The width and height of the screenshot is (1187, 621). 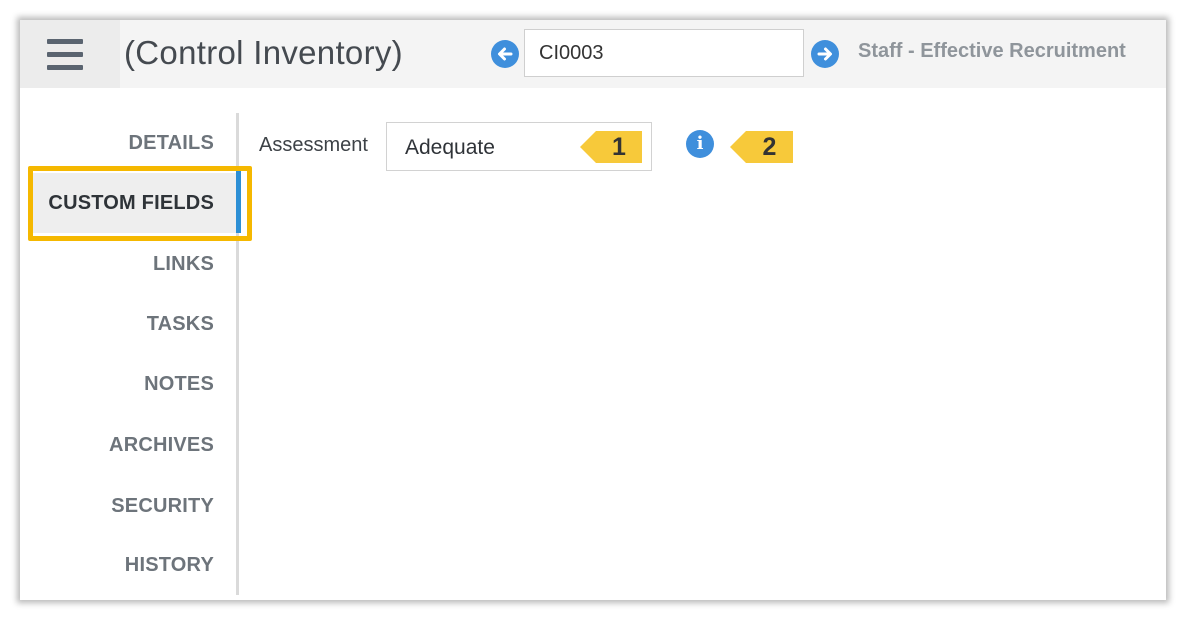 What do you see at coordinates (992, 51) in the screenshot?
I see `record-name: Staff - Effective Recruitment` at bounding box center [992, 51].